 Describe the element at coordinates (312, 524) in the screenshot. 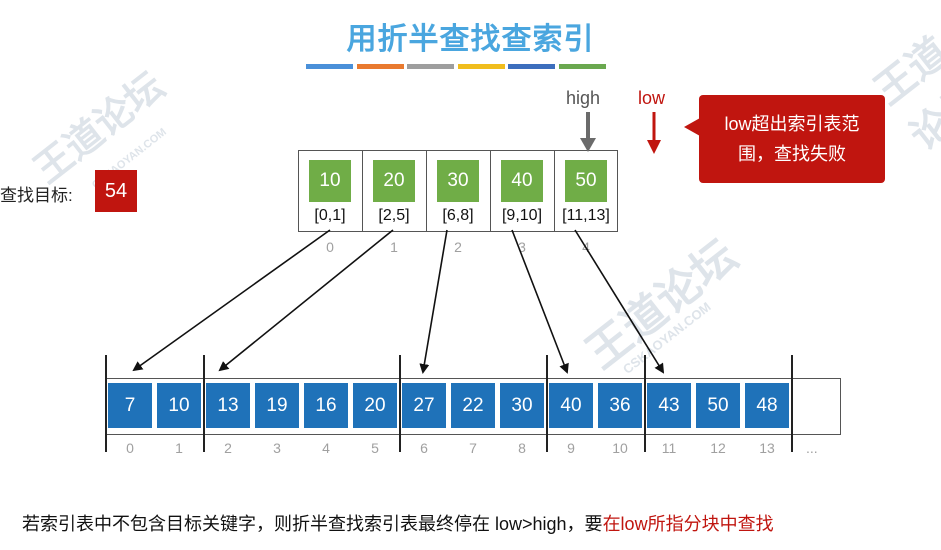

I see `bottom-text-prefix: 若索引表中不包含目标关键字，则折半查找索引表最终停在 low>high，要` at that location.